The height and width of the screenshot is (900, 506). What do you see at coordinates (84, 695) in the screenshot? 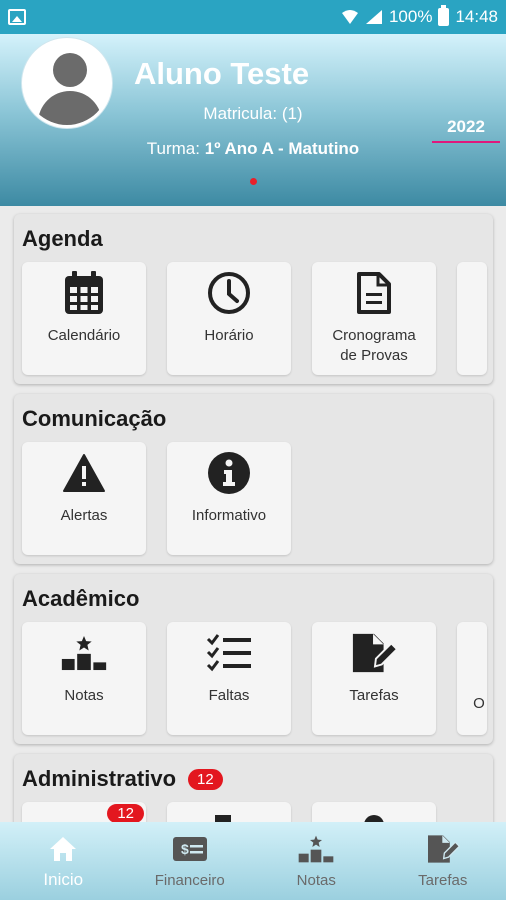
I see `tile-label: Notas` at bounding box center [84, 695].